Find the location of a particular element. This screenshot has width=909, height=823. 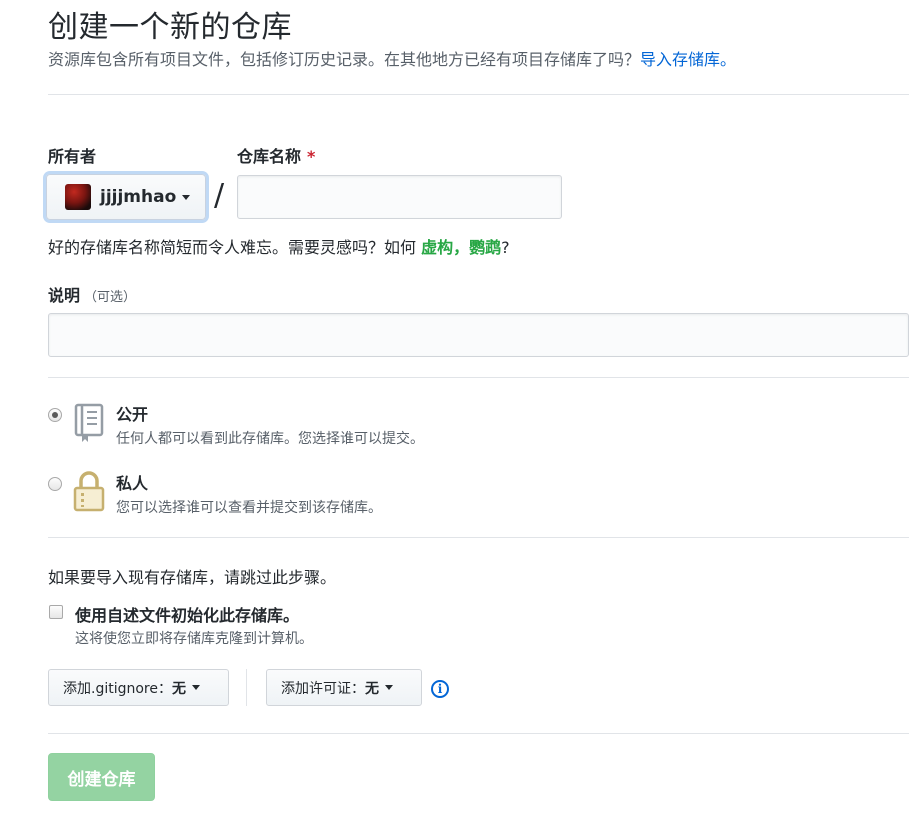

description-optional: （可选） is located at coordinates (110, 297).